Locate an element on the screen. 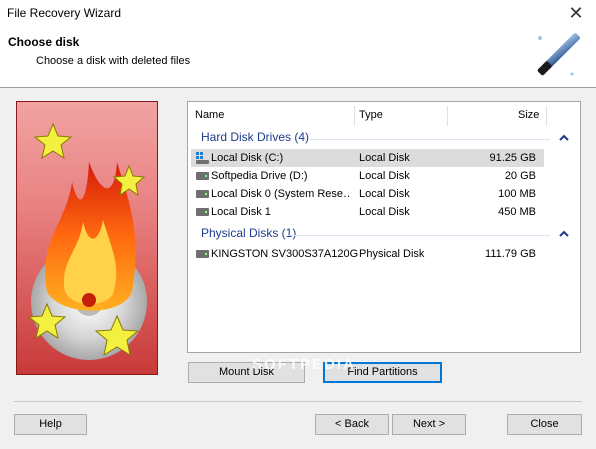 The width and height of the screenshot is (596, 449). disk-row-softpedia-drive-d: Softpedia Drive (D:) Local Disk 20 GB is located at coordinates (367, 176).